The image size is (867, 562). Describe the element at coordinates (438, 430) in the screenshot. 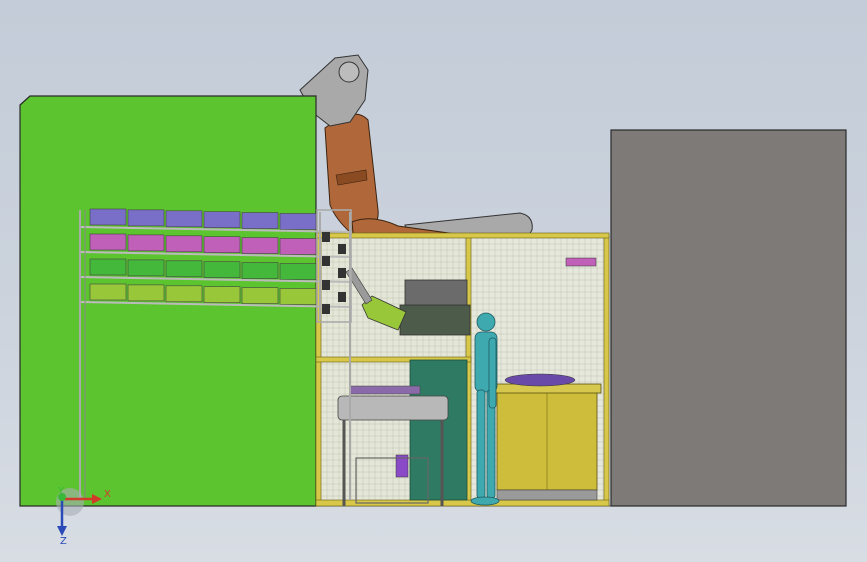

I see `teal-column` at that location.